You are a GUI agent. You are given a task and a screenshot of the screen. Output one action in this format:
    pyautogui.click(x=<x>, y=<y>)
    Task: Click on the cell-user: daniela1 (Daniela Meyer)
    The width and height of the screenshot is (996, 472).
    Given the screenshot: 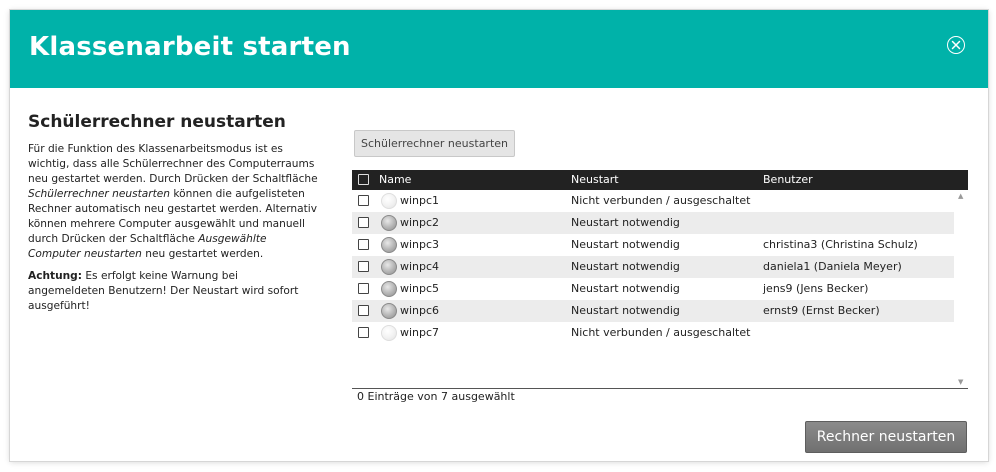 What is the action you would take?
    pyautogui.click(x=832, y=266)
    